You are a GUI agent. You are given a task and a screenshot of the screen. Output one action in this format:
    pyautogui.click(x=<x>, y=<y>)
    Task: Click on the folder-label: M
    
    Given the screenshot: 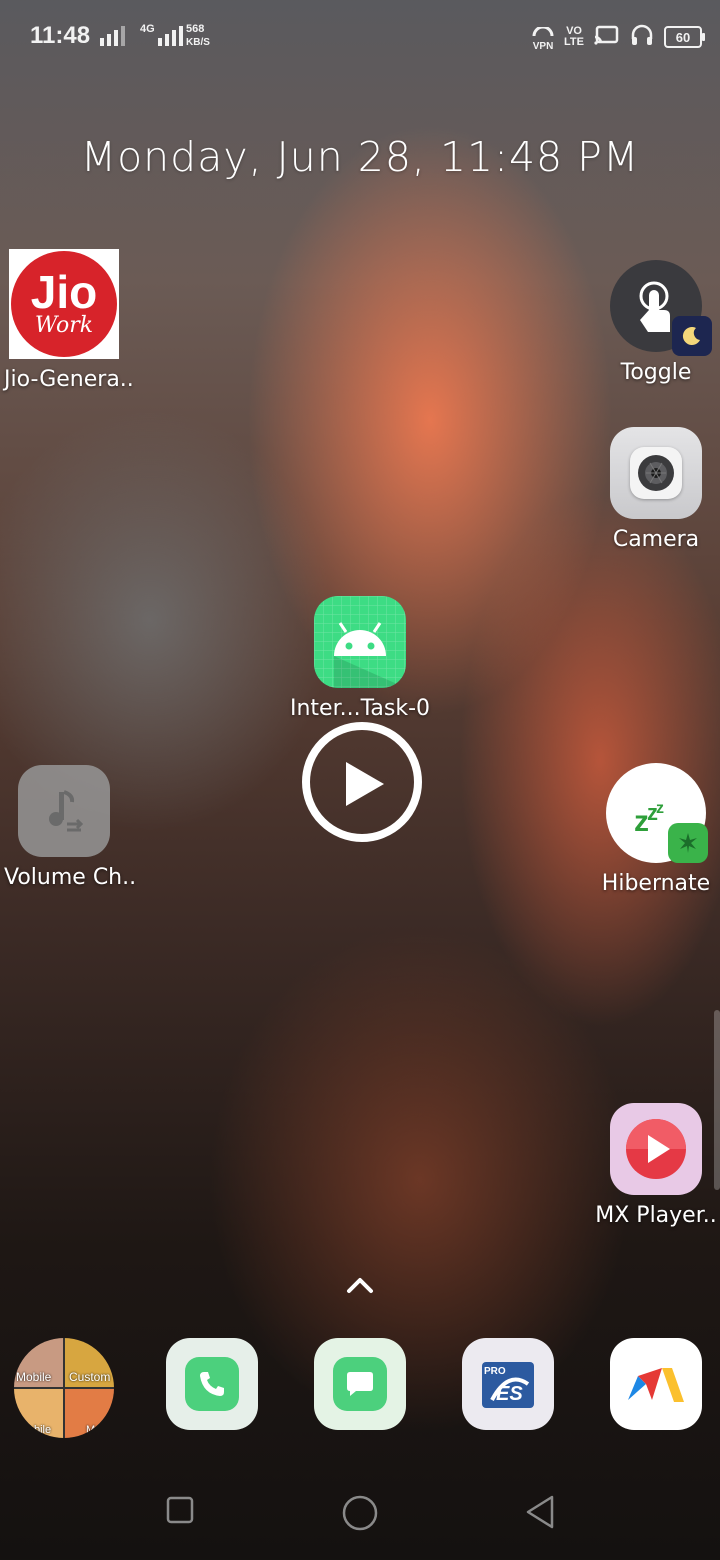 What is the action you would take?
    pyautogui.click(x=91, y=1430)
    